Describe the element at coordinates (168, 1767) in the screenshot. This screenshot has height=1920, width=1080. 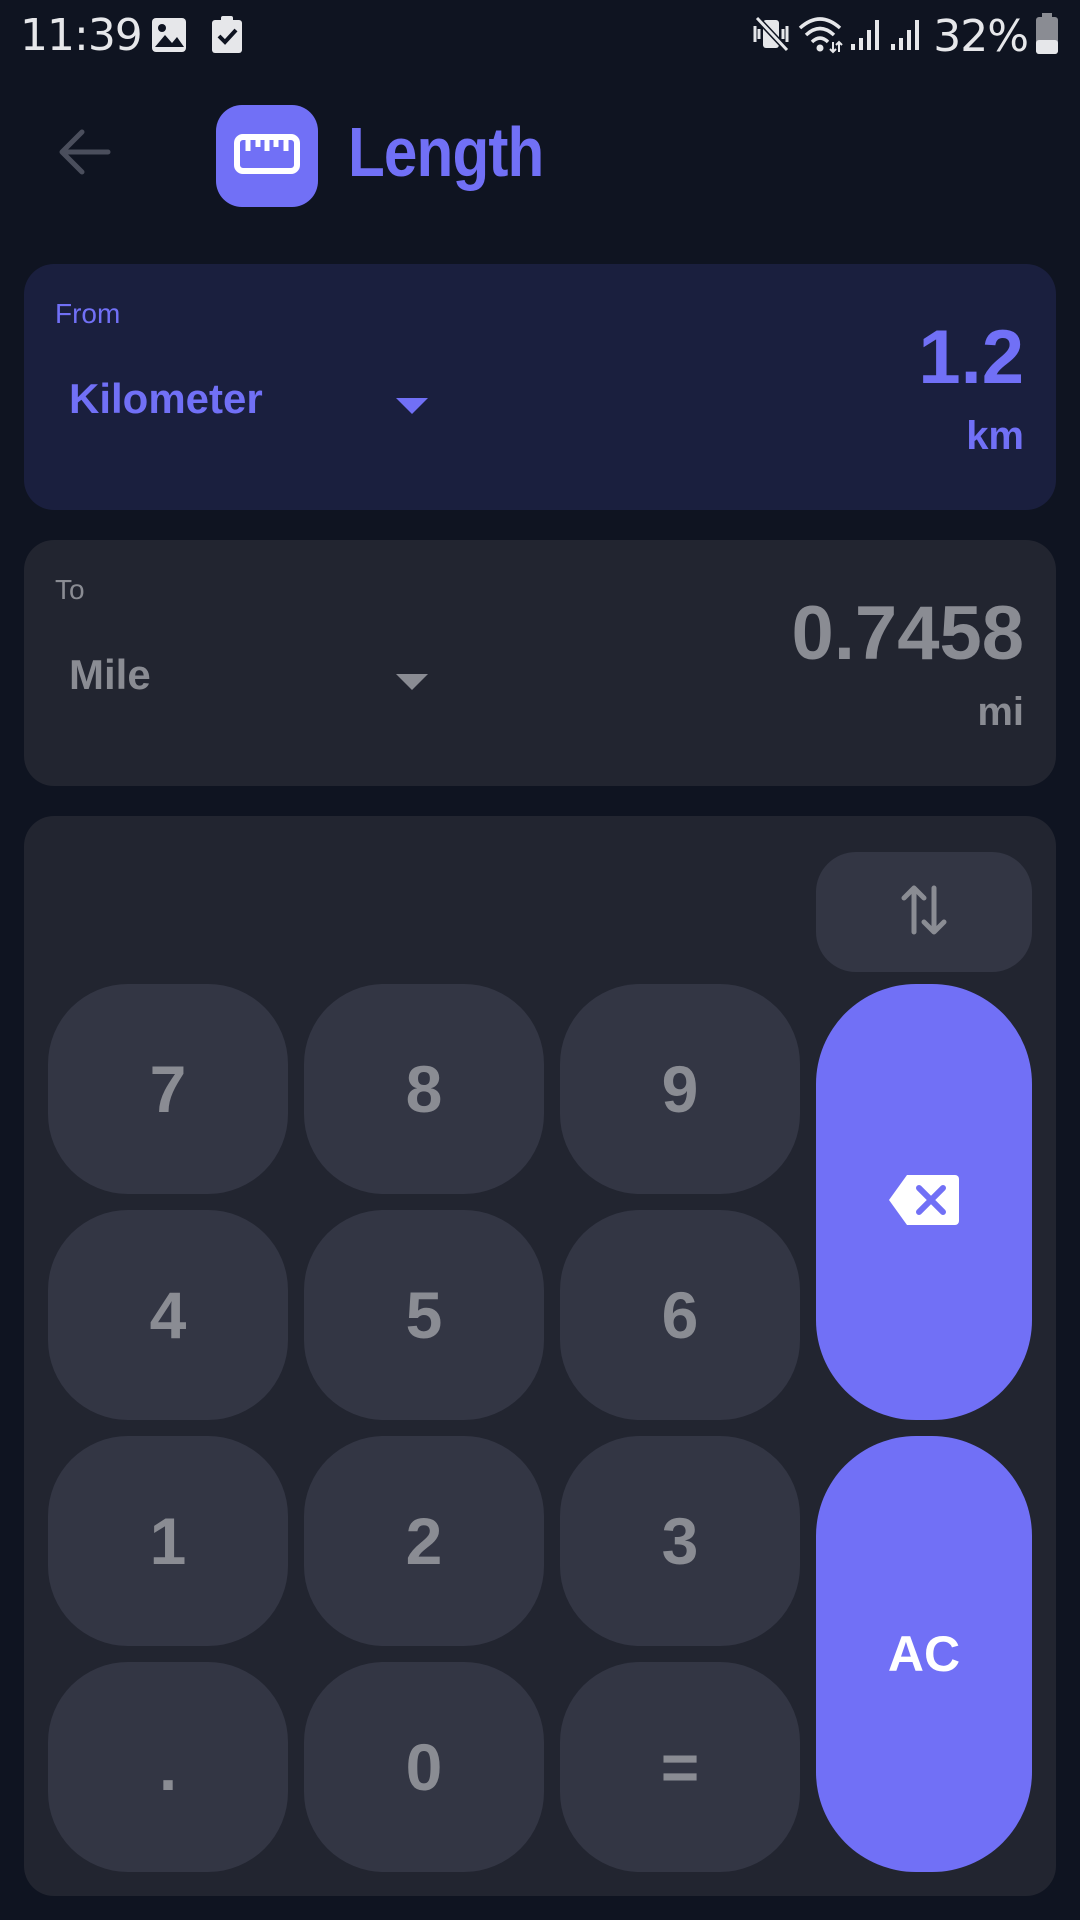
I see `key-decimal: .` at that location.